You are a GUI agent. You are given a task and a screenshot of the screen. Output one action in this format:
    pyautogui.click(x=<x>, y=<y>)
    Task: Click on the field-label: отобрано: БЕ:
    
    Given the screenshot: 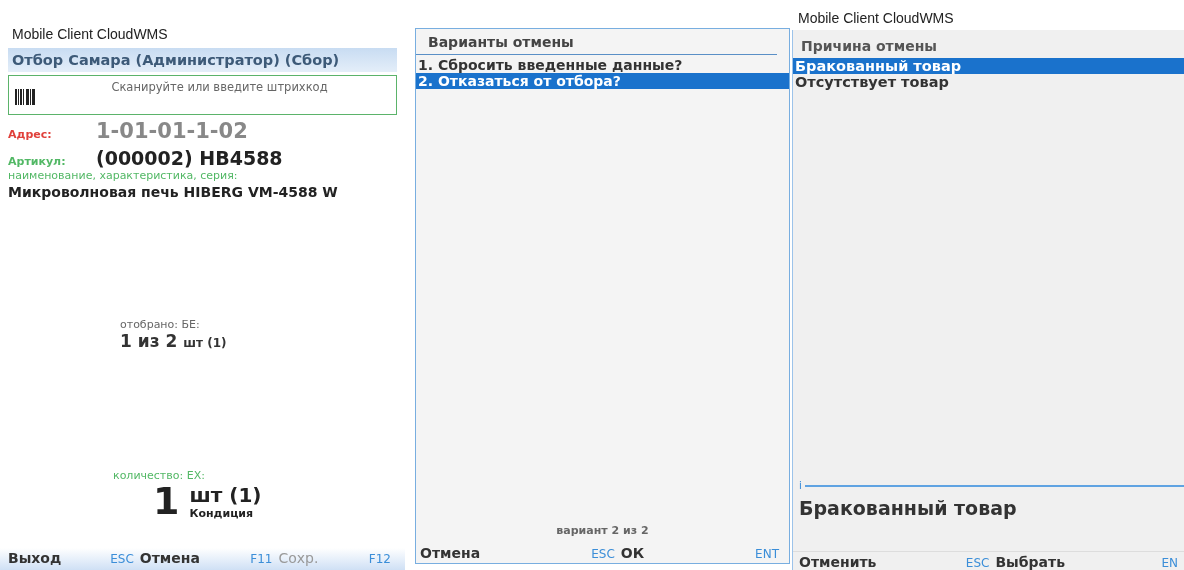 What is the action you would take?
    pyautogui.click(x=160, y=324)
    